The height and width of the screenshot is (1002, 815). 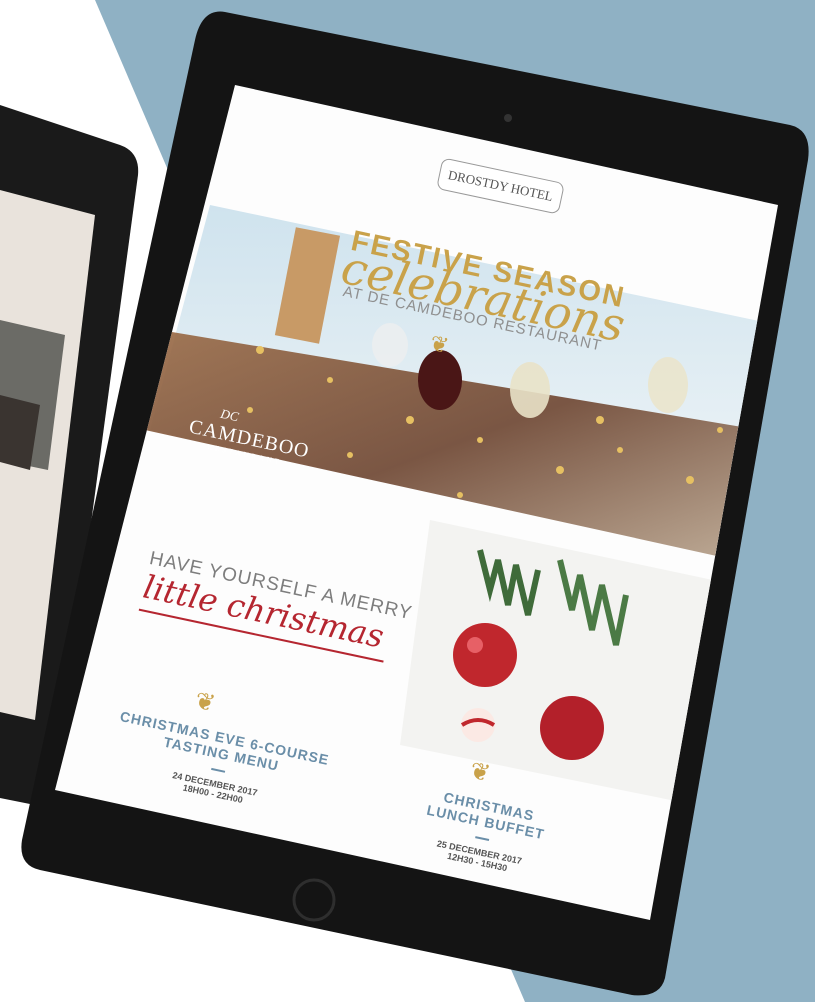 What do you see at coordinates (508, 118) in the screenshot?
I see `camera` at bounding box center [508, 118].